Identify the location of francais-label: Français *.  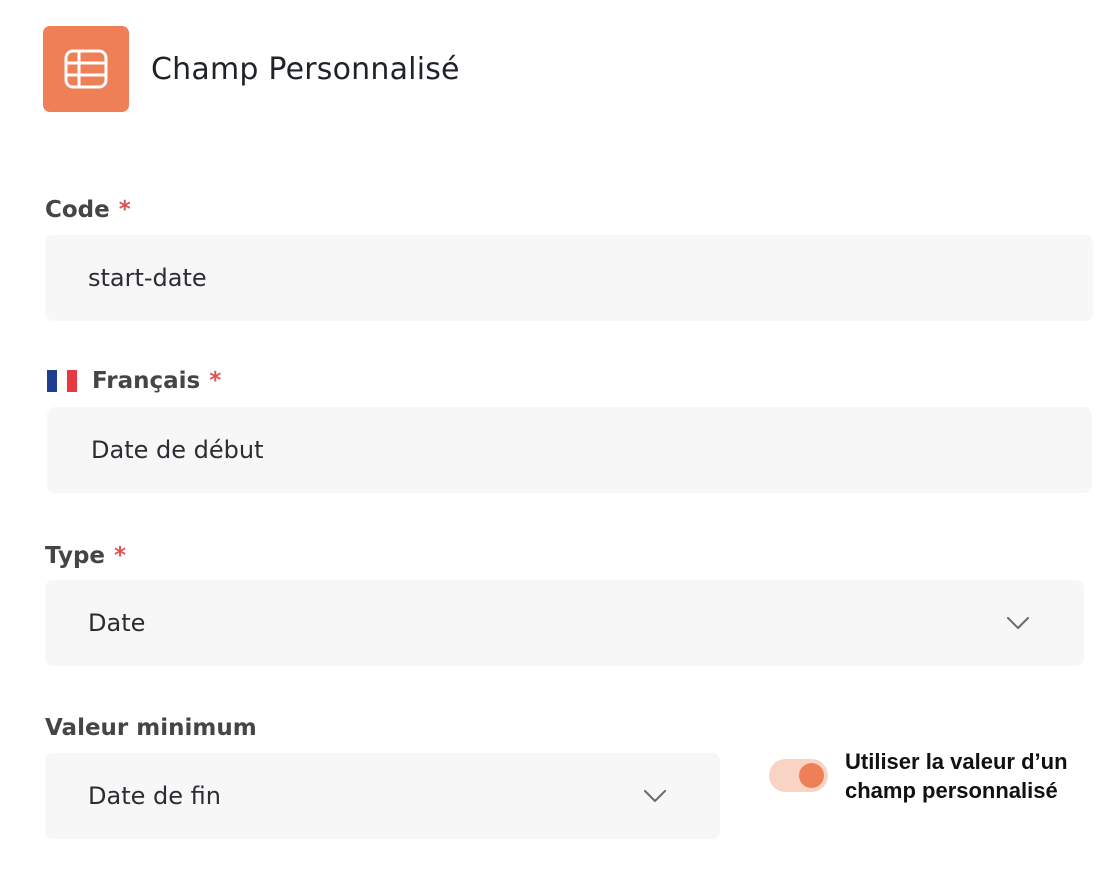
(134, 381).